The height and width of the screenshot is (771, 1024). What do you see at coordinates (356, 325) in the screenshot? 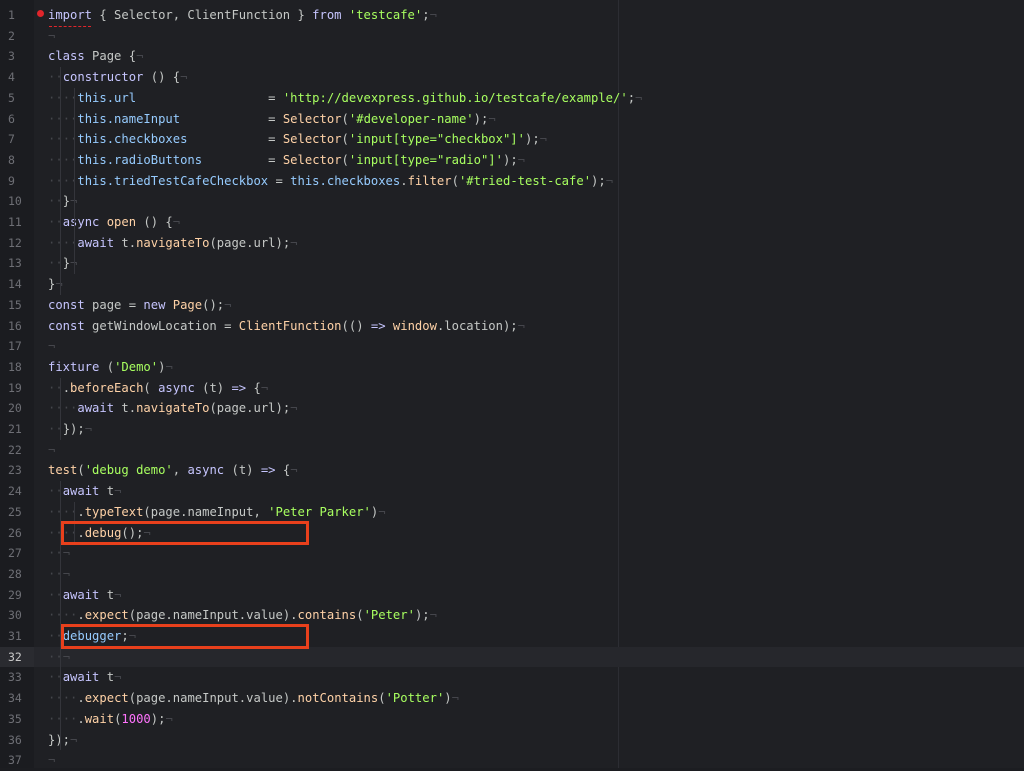
I see `code-token: (()` at bounding box center [356, 325].